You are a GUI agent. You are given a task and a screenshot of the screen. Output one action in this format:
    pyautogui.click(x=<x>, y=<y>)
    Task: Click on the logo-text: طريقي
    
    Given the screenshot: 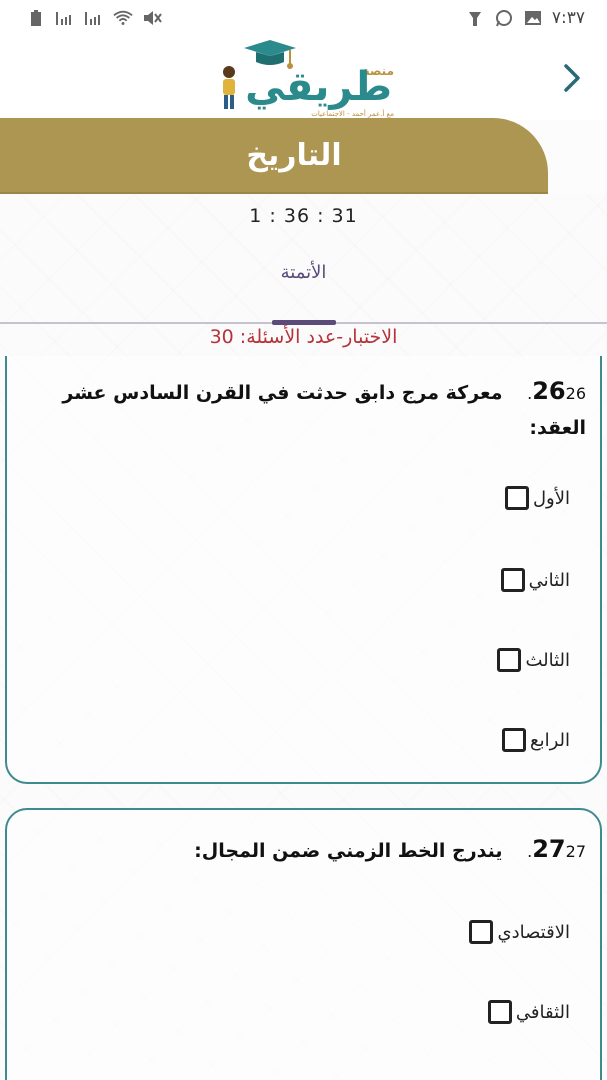 What is the action you would take?
    pyautogui.click(x=319, y=87)
    